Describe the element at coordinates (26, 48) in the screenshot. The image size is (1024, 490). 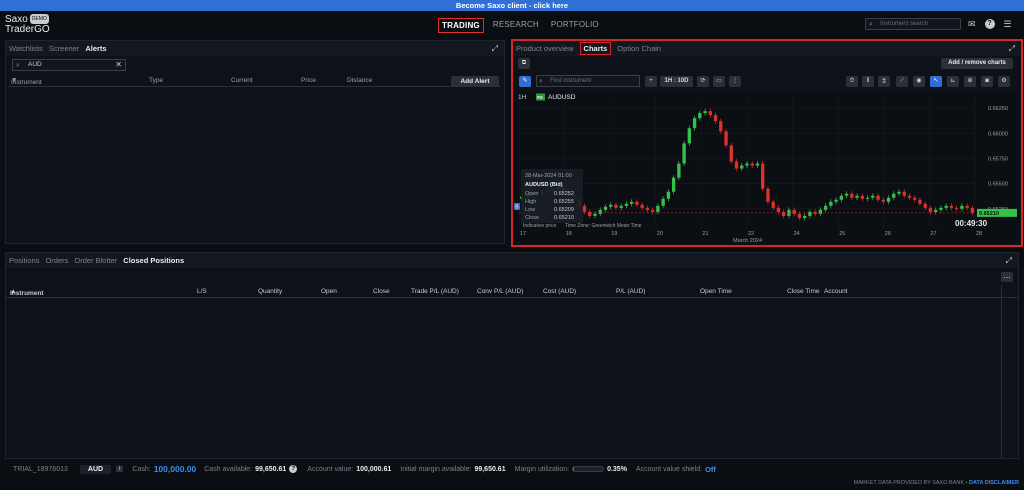
I see `tab-watchlists: Watchlists` at that location.